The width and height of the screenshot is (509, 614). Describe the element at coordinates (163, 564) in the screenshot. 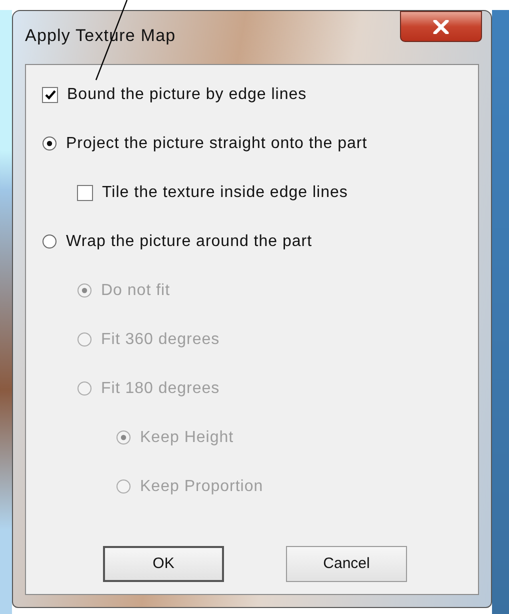

I see `ok-button: OK` at that location.